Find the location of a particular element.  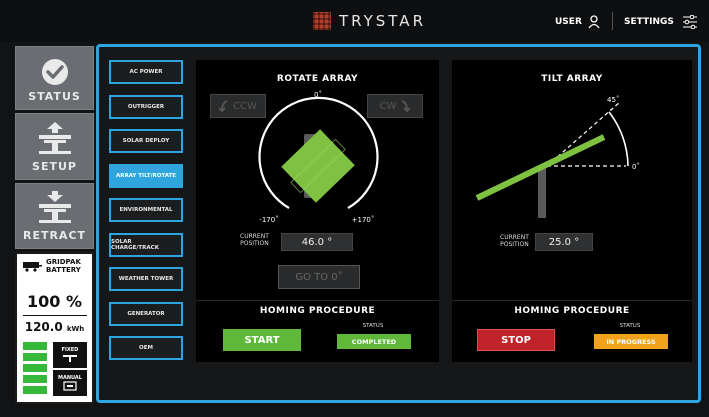

settings-button: SETTINGS is located at coordinates (661, 22).